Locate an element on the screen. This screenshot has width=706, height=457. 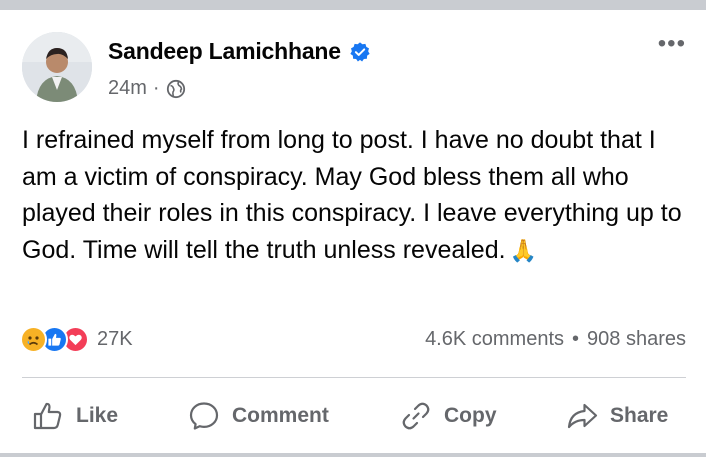
post-time: 24m is located at coordinates (127, 88).